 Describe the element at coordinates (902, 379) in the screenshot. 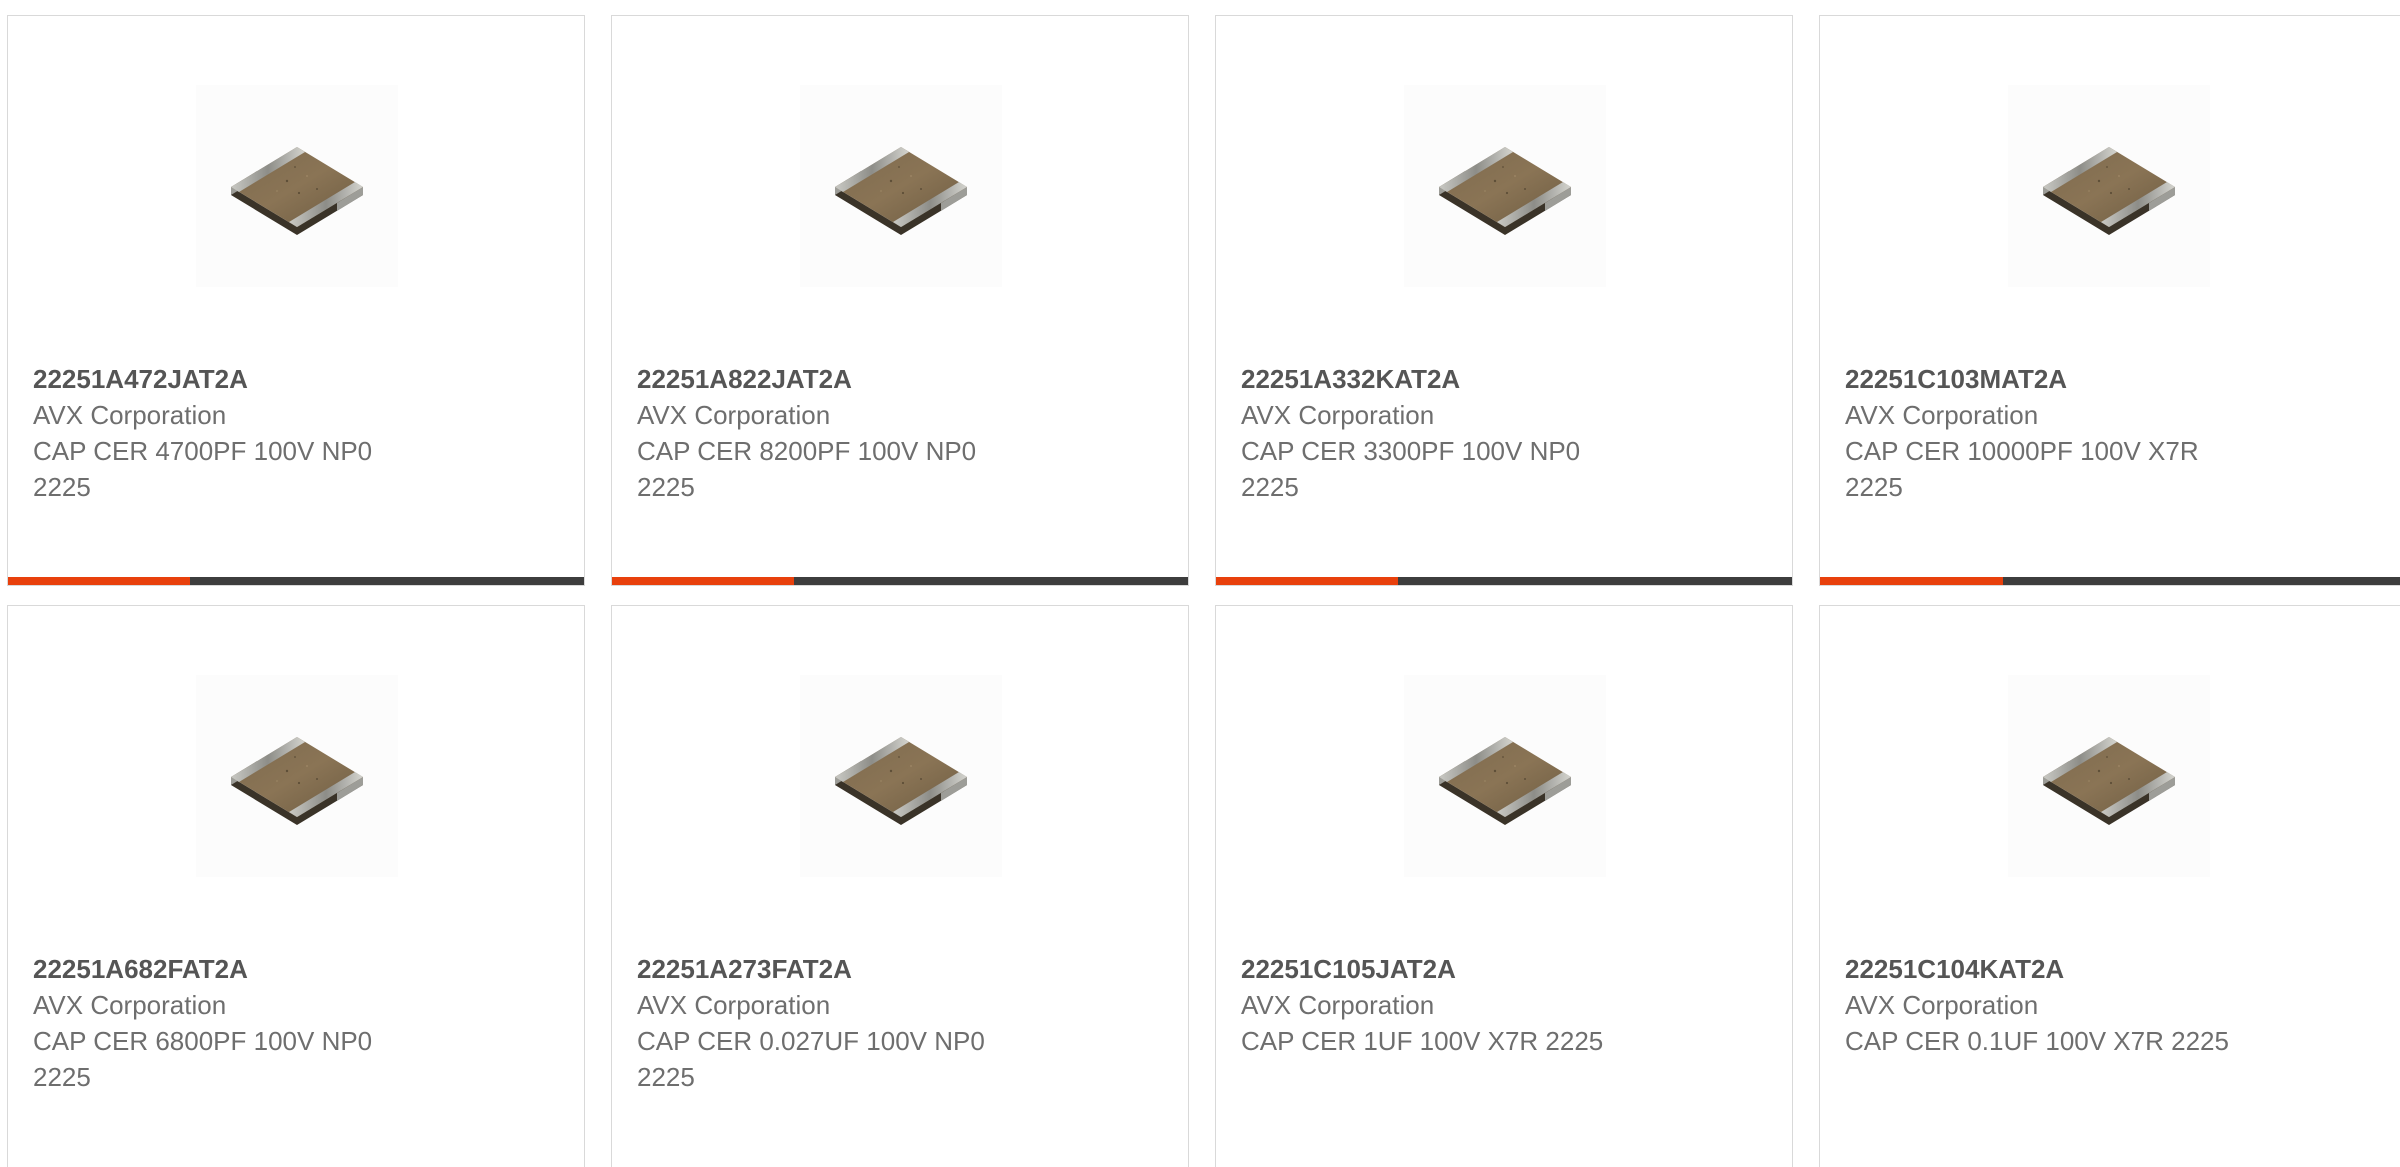

I see `product-part-number: 22251A822JAT2A` at that location.